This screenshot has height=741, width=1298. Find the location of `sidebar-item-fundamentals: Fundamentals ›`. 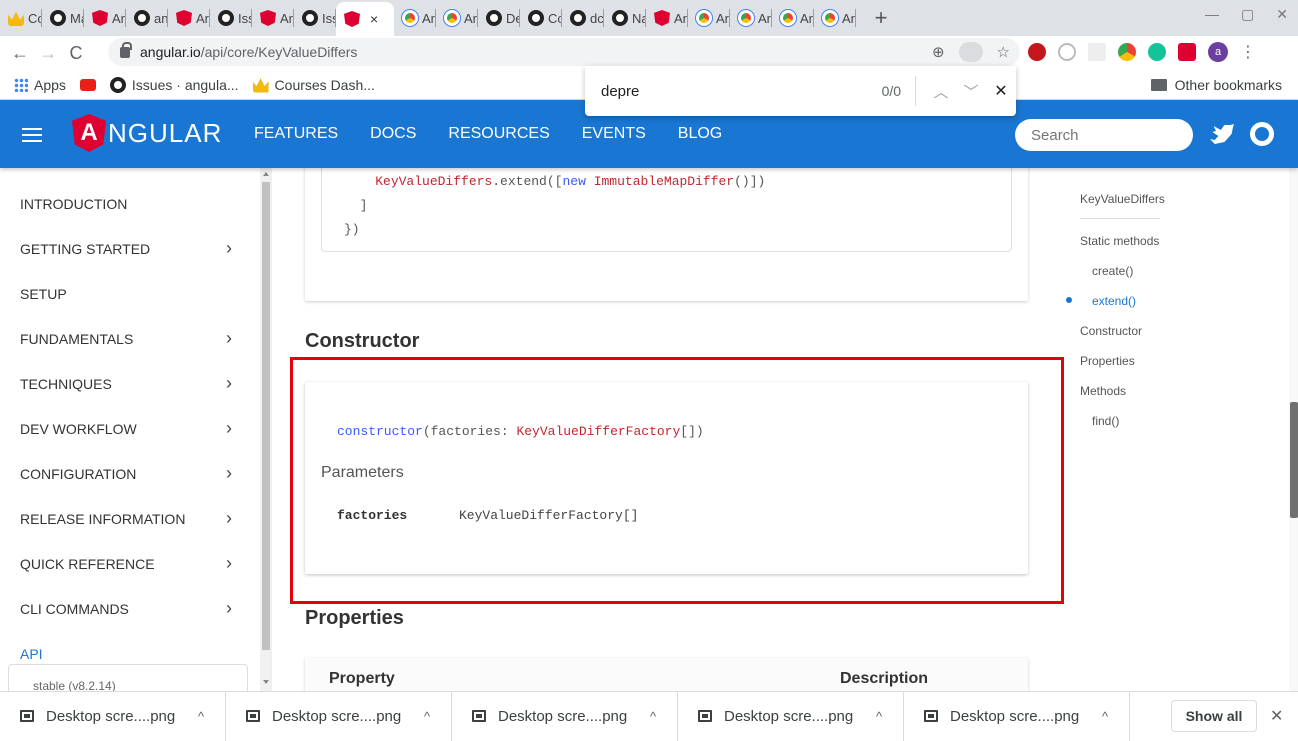

sidebar-item-fundamentals: Fundamentals › is located at coordinates (129, 338).